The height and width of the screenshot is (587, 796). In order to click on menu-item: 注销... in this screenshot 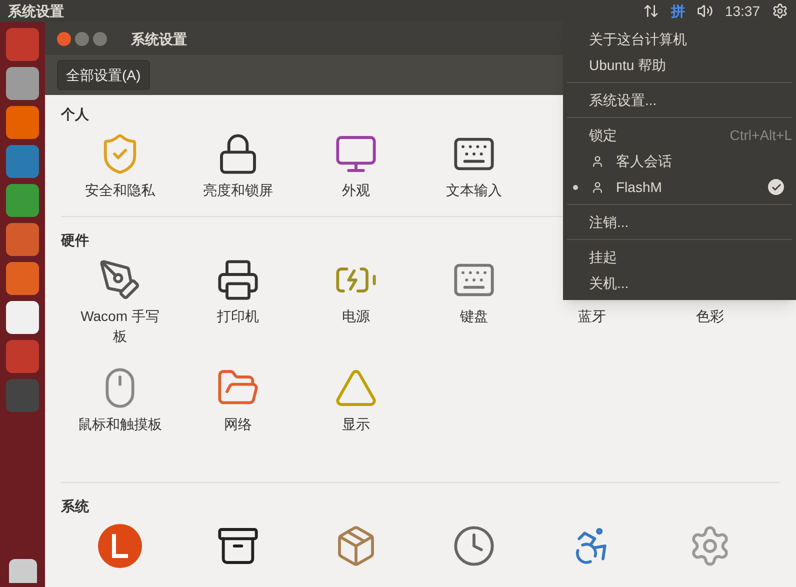, I will do `click(679, 222)`.